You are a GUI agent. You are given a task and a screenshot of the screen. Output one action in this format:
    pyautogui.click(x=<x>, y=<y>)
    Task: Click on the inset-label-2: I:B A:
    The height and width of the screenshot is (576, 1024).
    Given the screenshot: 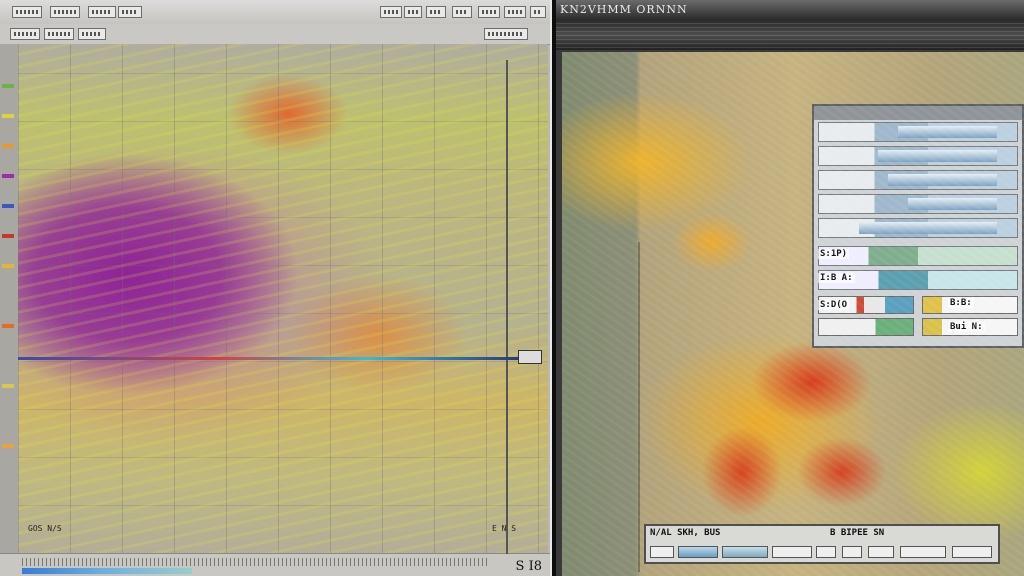 What is the action you would take?
    pyautogui.click(x=836, y=278)
    